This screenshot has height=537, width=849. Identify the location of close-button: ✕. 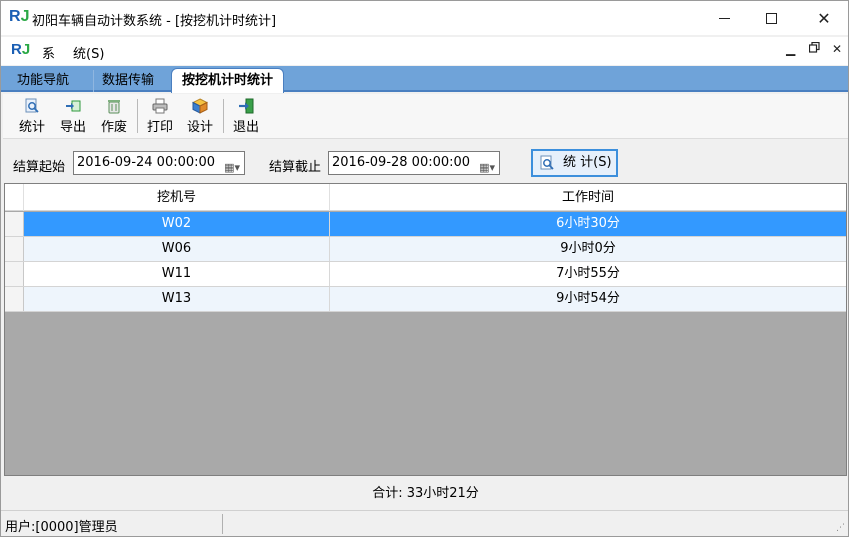
(824, 18).